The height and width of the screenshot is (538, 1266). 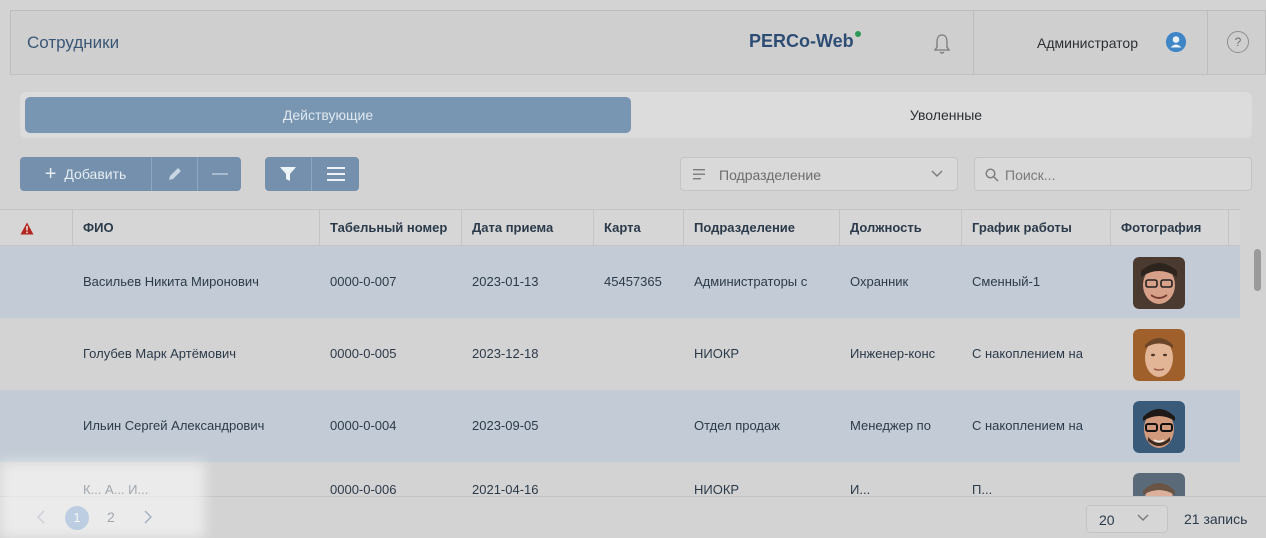 What do you see at coordinates (770, 175) in the screenshot?
I see `department-select-placeholder: Подразделение` at bounding box center [770, 175].